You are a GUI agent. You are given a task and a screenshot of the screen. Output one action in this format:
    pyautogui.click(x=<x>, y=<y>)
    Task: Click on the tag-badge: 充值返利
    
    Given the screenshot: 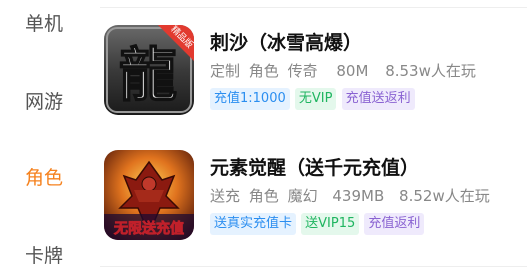 What is the action you would take?
    pyautogui.click(x=394, y=224)
    